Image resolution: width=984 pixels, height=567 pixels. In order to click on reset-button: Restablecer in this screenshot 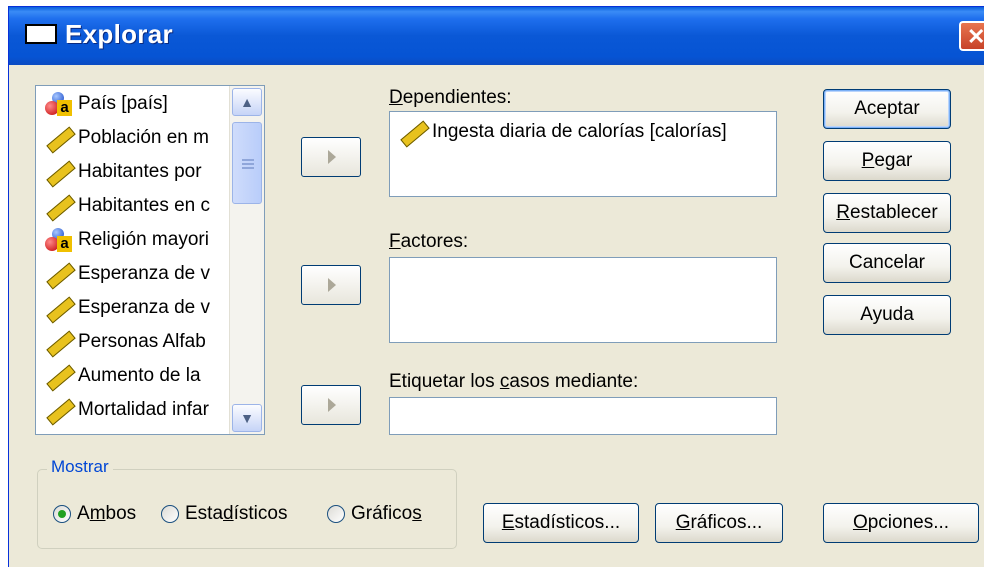, I will do `click(887, 213)`.